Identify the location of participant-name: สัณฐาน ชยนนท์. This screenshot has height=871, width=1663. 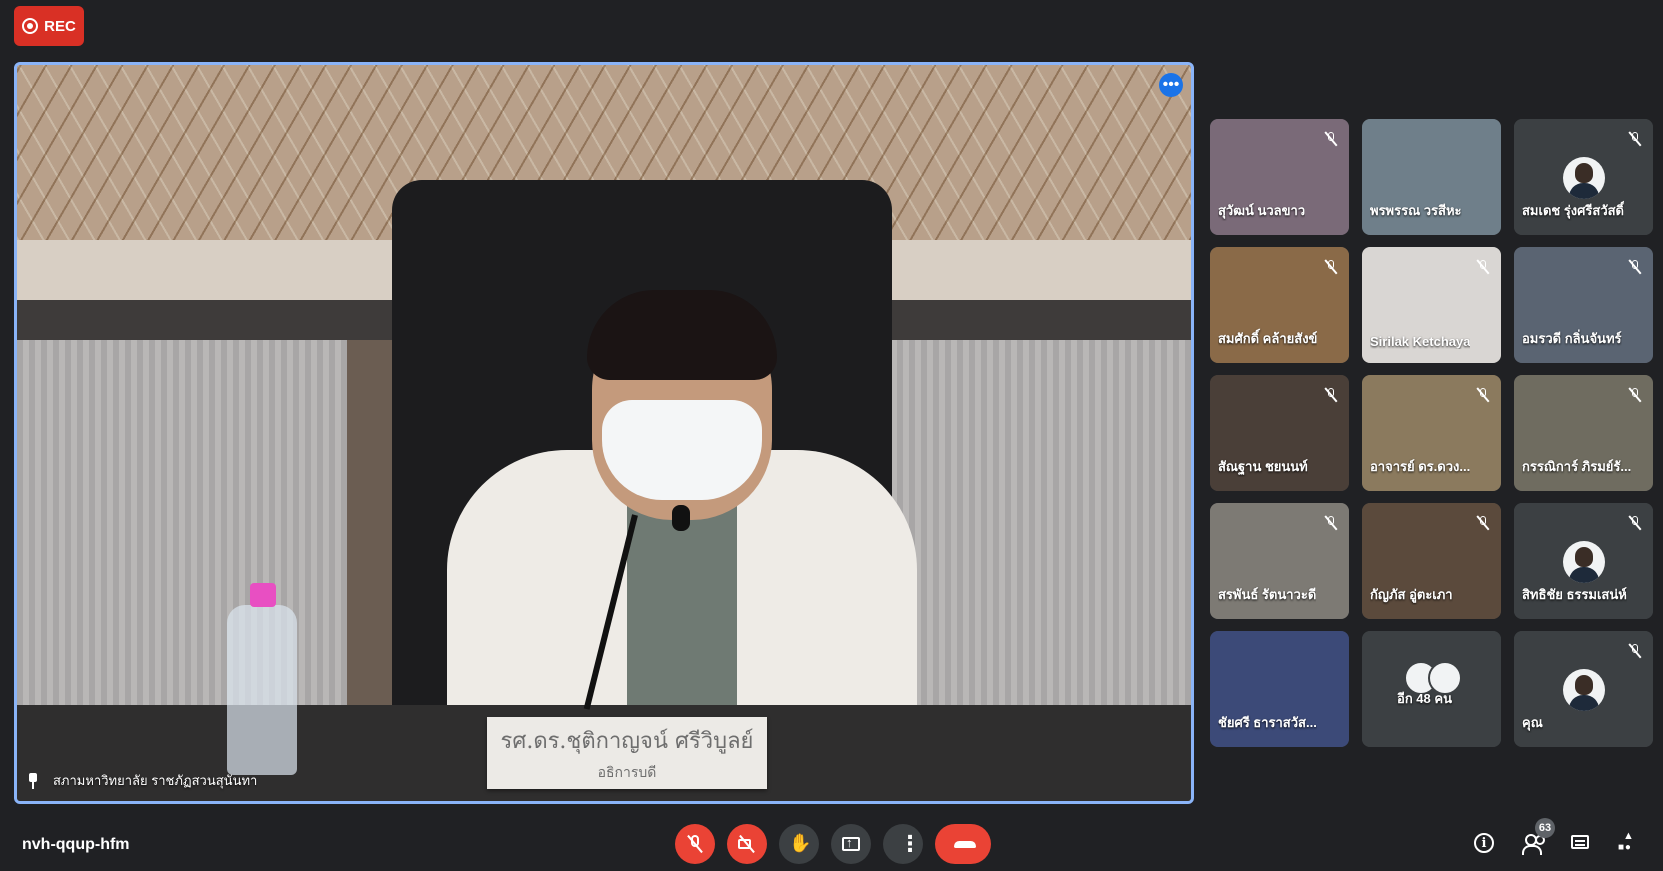
(1263, 466).